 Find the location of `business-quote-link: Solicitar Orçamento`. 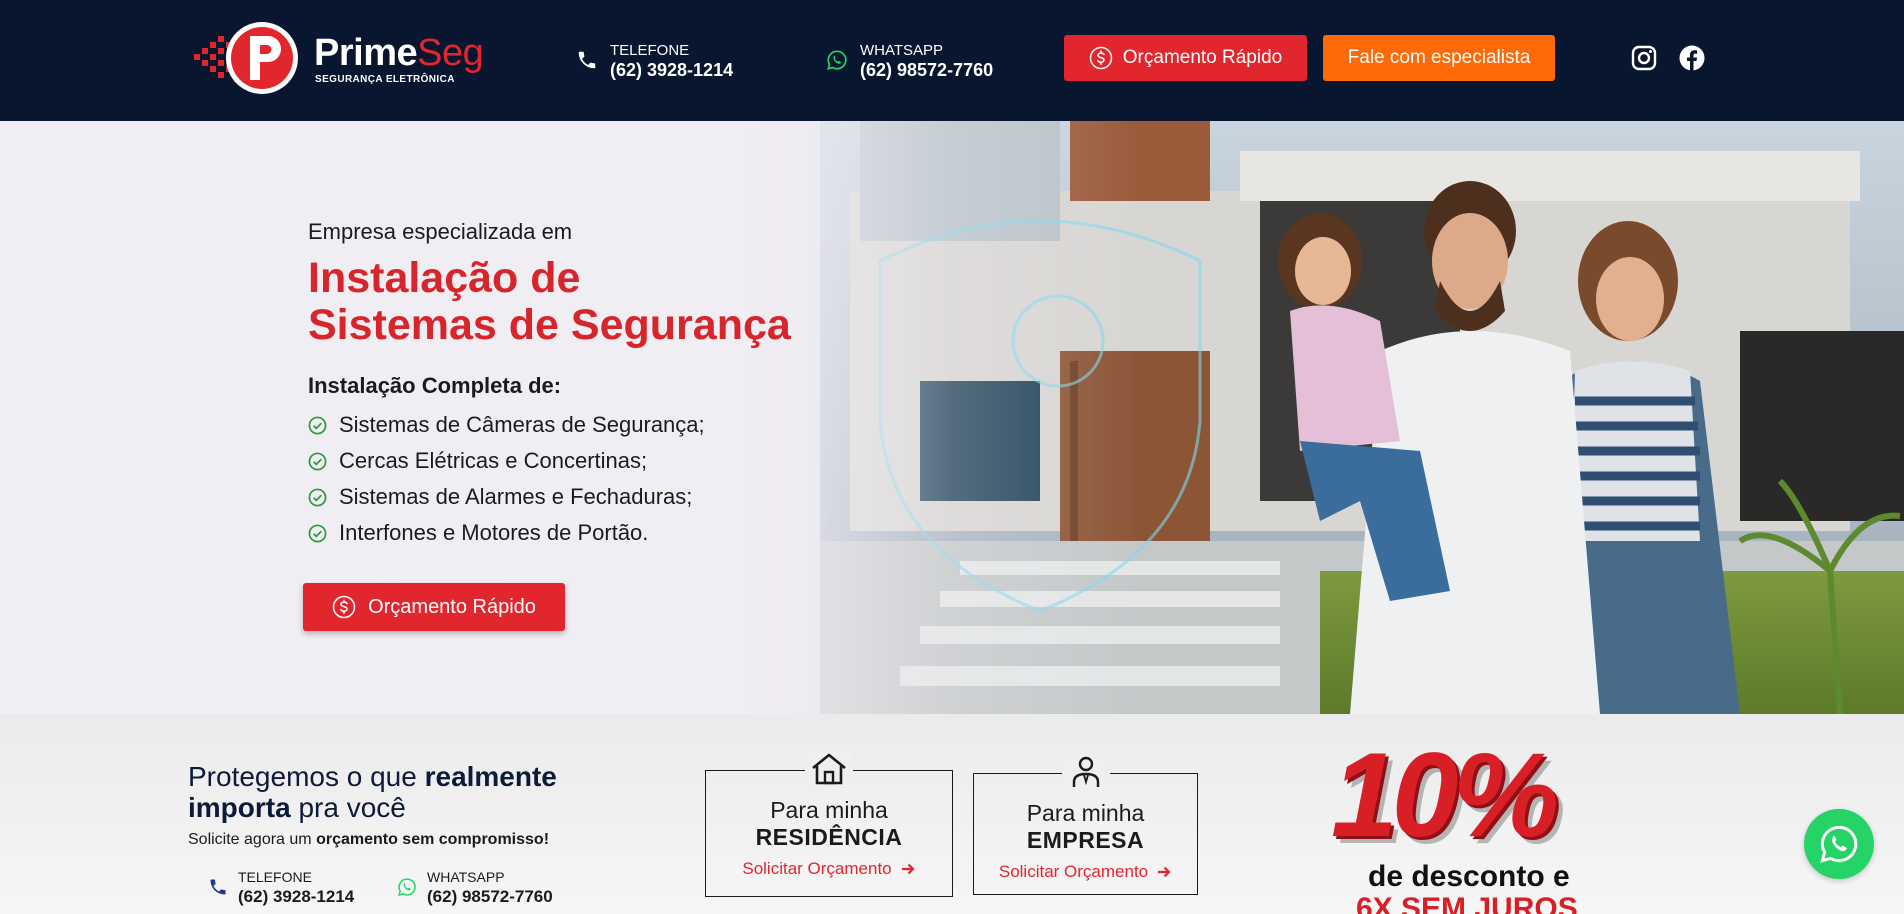

business-quote-link: Solicitar Orçamento is located at coordinates (1085, 872).